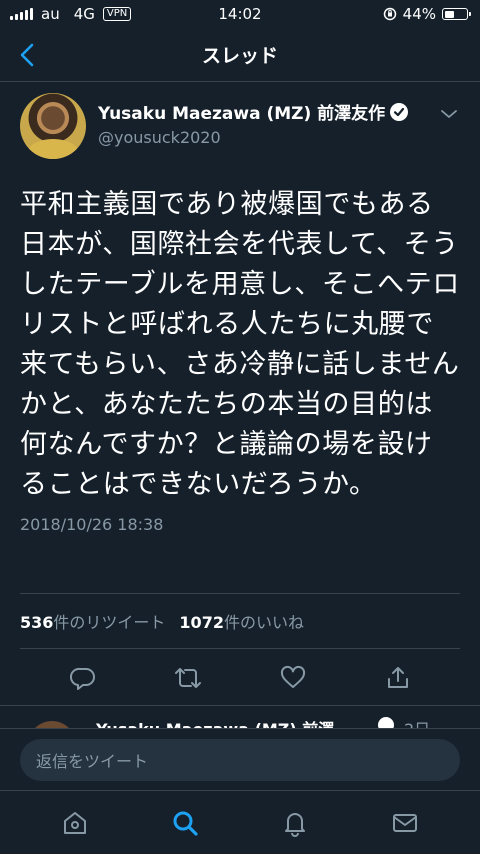 Image resolution: width=480 pixels, height=854 pixels. I want to click on like-button, so click(293, 678).